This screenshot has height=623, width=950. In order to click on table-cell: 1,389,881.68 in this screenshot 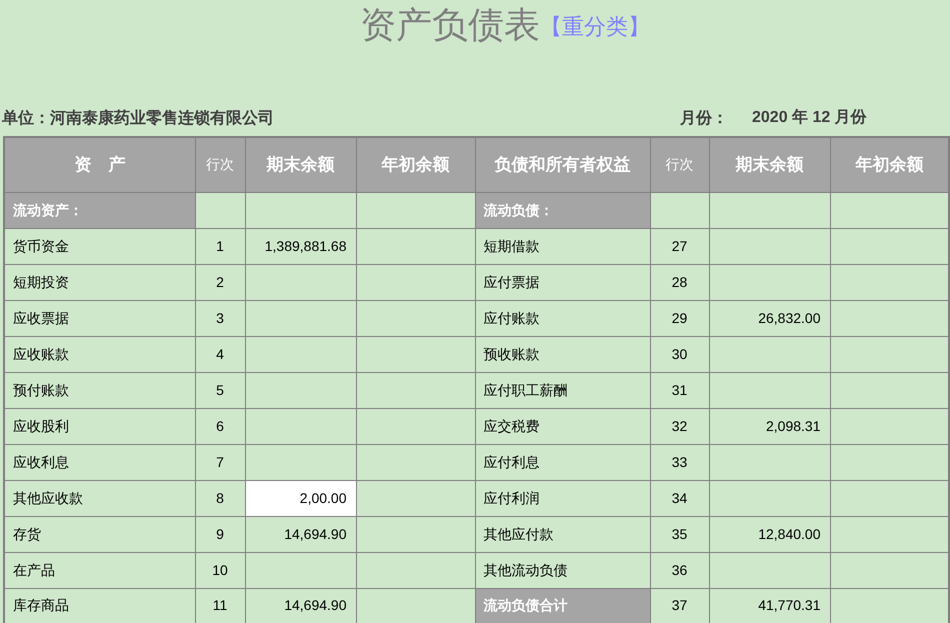, I will do `click(300, 246)`.